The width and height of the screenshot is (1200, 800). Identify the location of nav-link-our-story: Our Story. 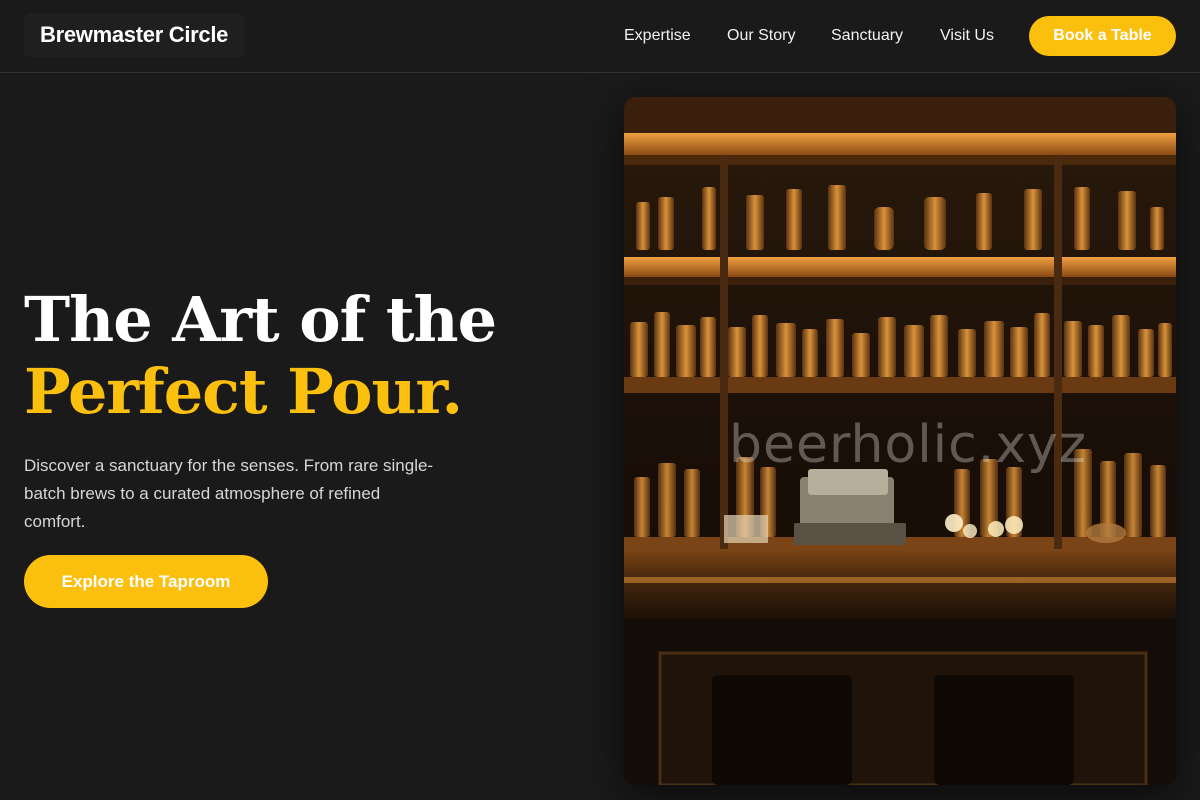
(761, 36).